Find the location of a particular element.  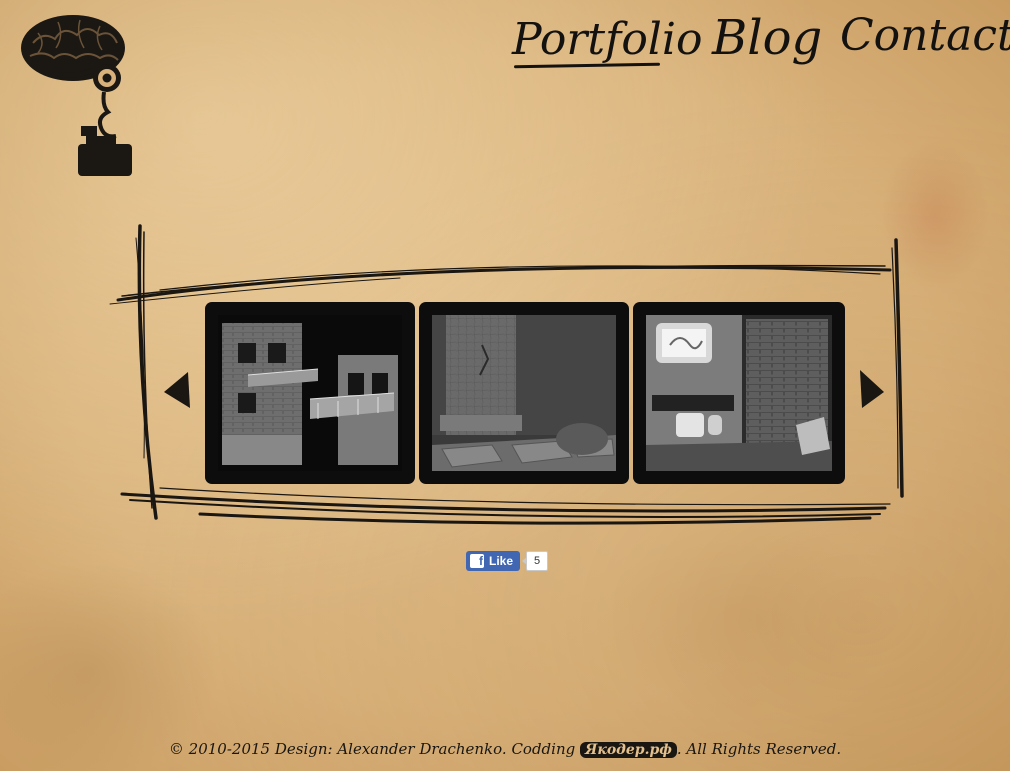

brain-monocle-logo is located at coordinates (77, 95).